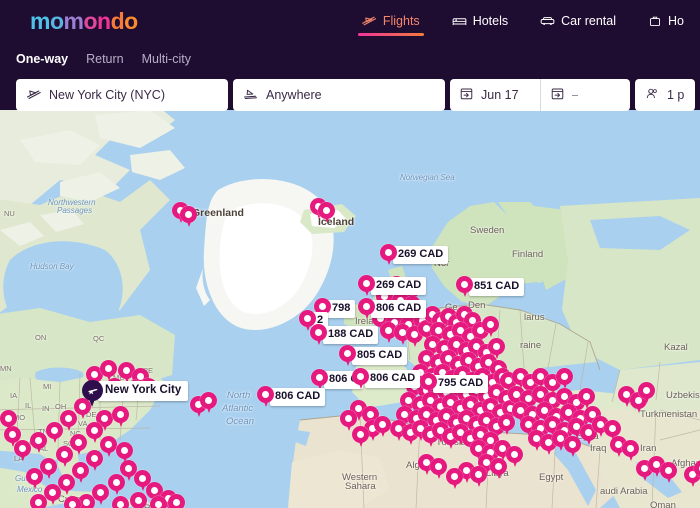  What do you see at coordinates (666, 21) in the screenshot?
I see `nav-item-holiday-packages: Ho` at bounding box center [666, 21].